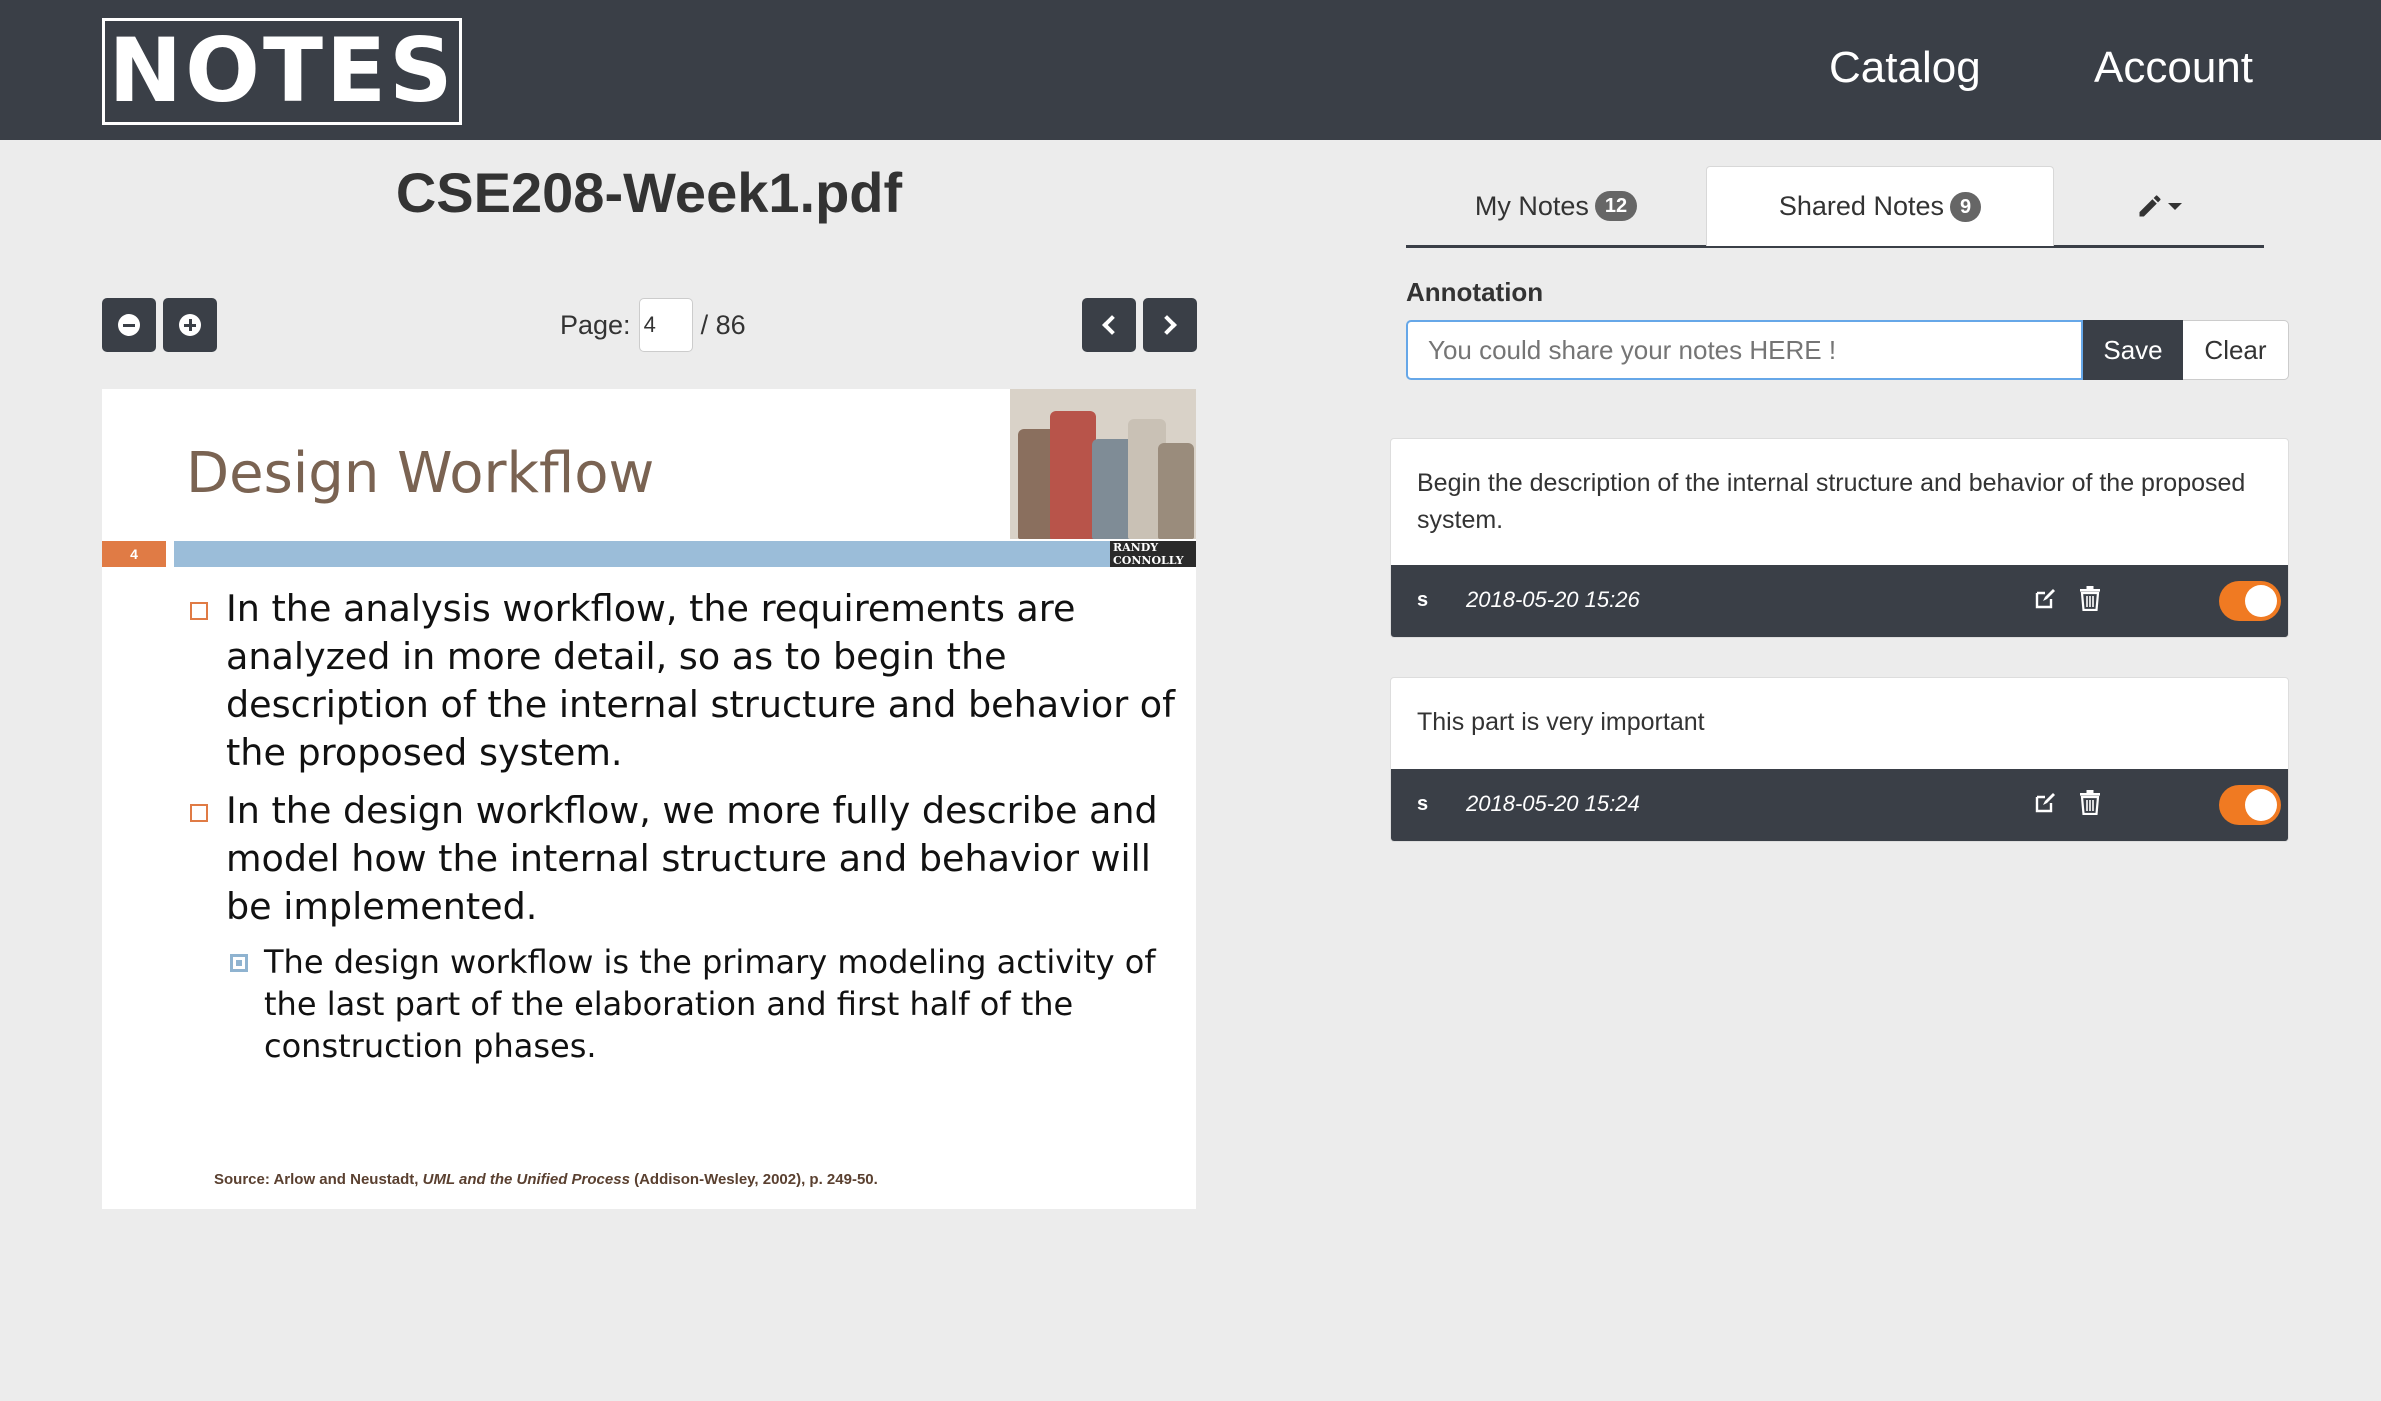 The width and height of the screenshot is (2381, 1401). Describe the element at coordinates (134, 554) in the screenshot. I see `slide-number: 4` at that location.